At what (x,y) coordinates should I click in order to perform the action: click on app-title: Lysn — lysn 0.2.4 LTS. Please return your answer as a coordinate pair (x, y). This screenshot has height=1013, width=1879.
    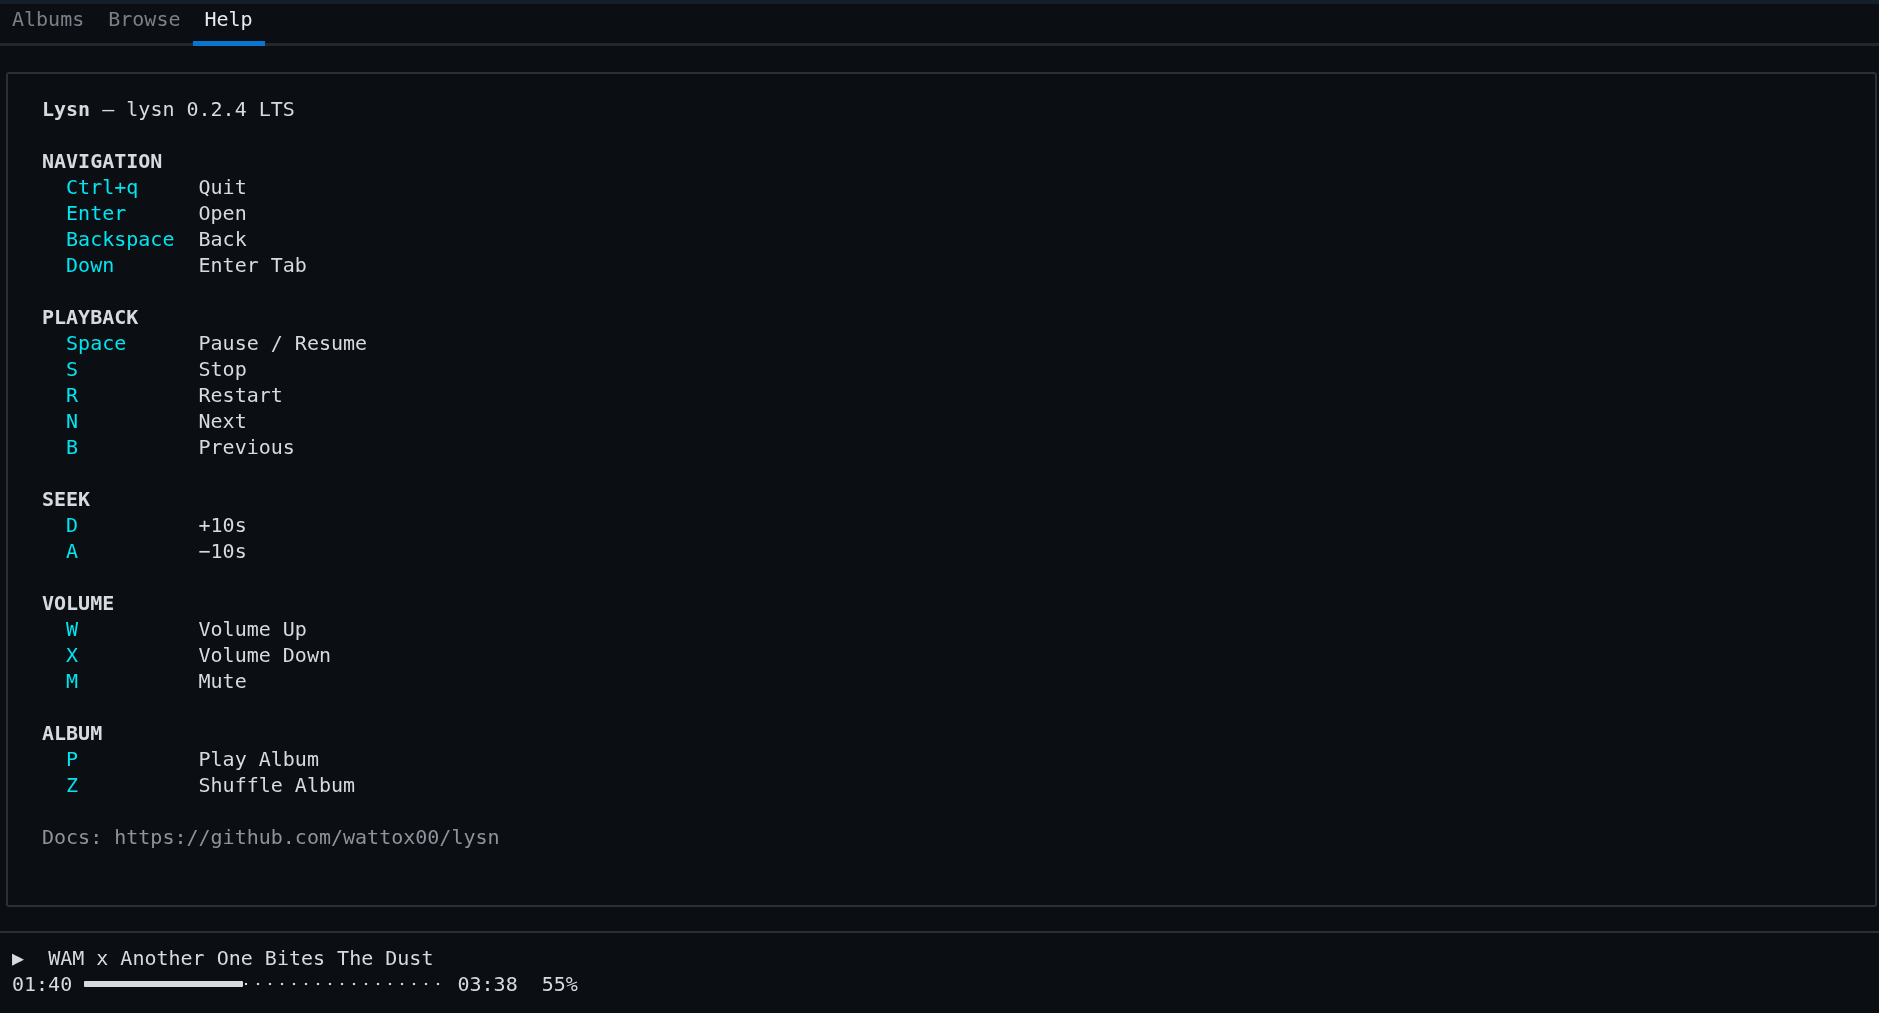
    Looking at the image, I should click on (169, 109).